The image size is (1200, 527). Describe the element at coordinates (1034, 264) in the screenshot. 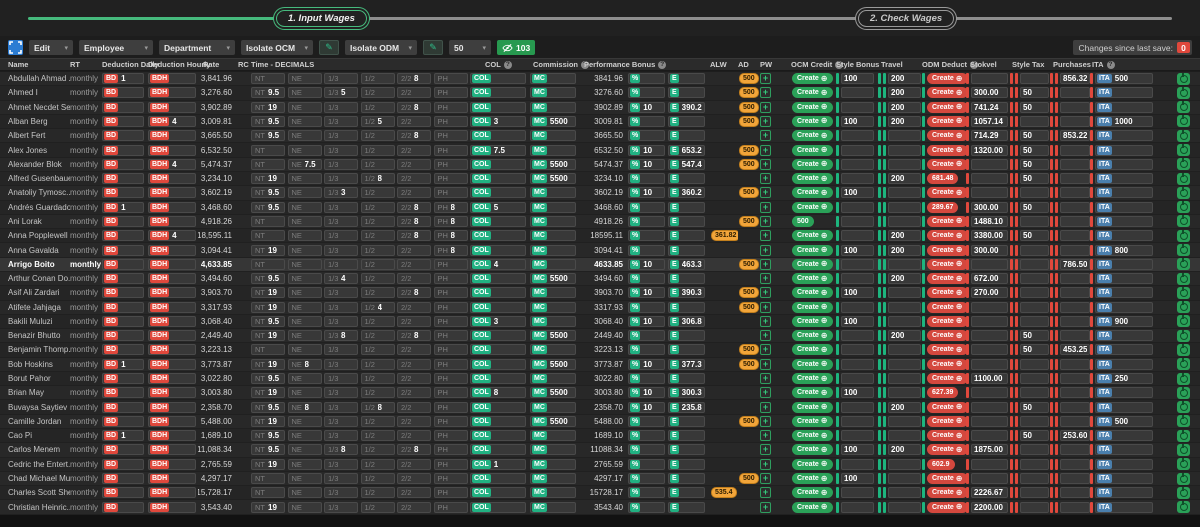

I see `style-tax-input` at that location.